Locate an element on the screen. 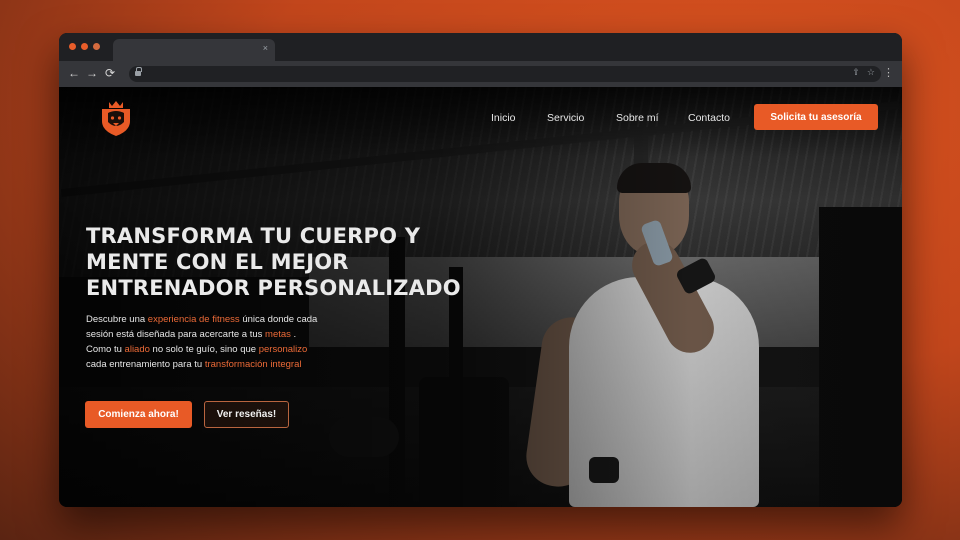 The width and height of the screenshot is (960, 540). hero-highlight-text: experiencia de fitness is located at coordinates (193, 319).